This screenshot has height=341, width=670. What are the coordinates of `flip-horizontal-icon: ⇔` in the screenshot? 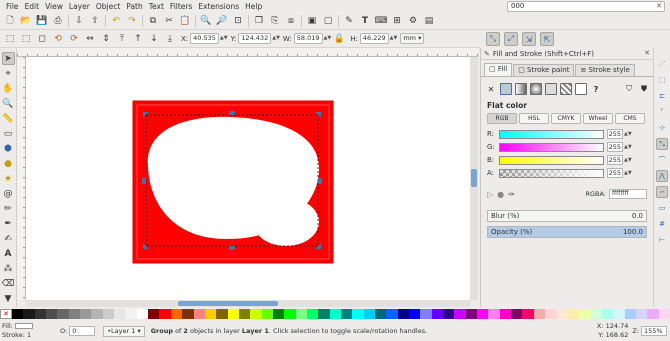 It's located at (90, 39).